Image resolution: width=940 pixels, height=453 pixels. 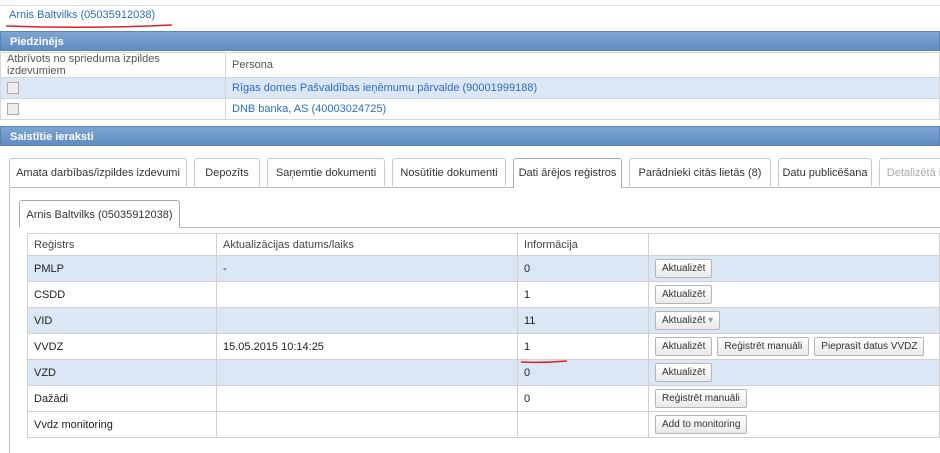 I want to click on table-row: Vvdz monitoring Add to monitoring, so click(x=483, y=424).